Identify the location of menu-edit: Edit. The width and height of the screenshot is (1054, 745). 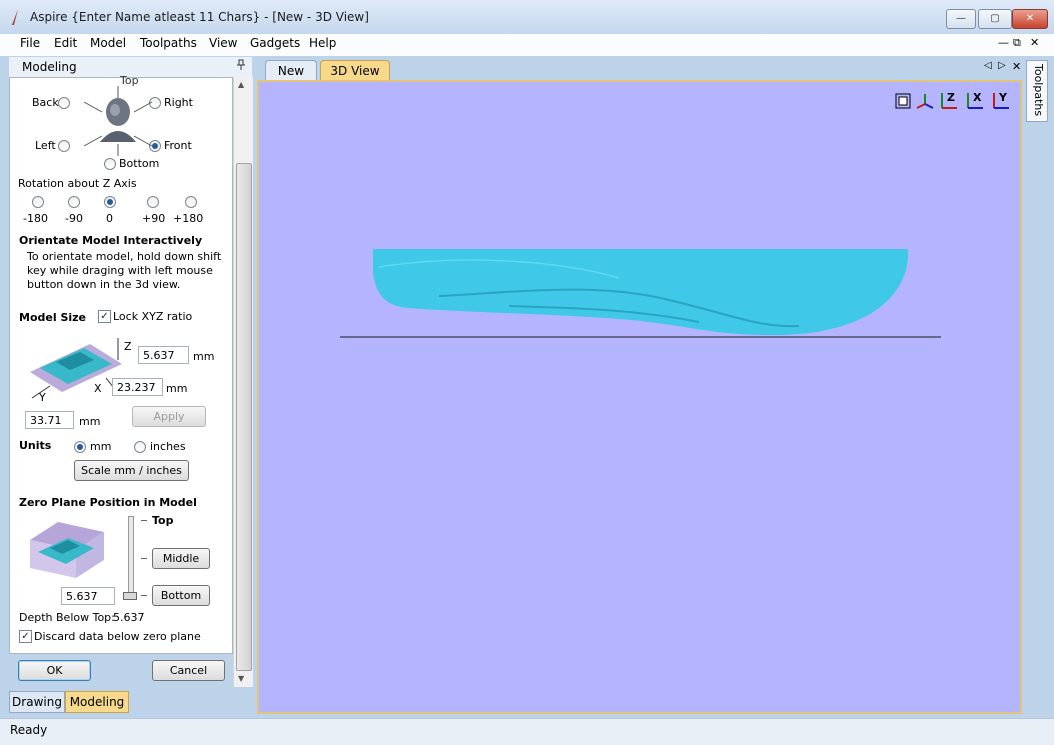
(65, 43).